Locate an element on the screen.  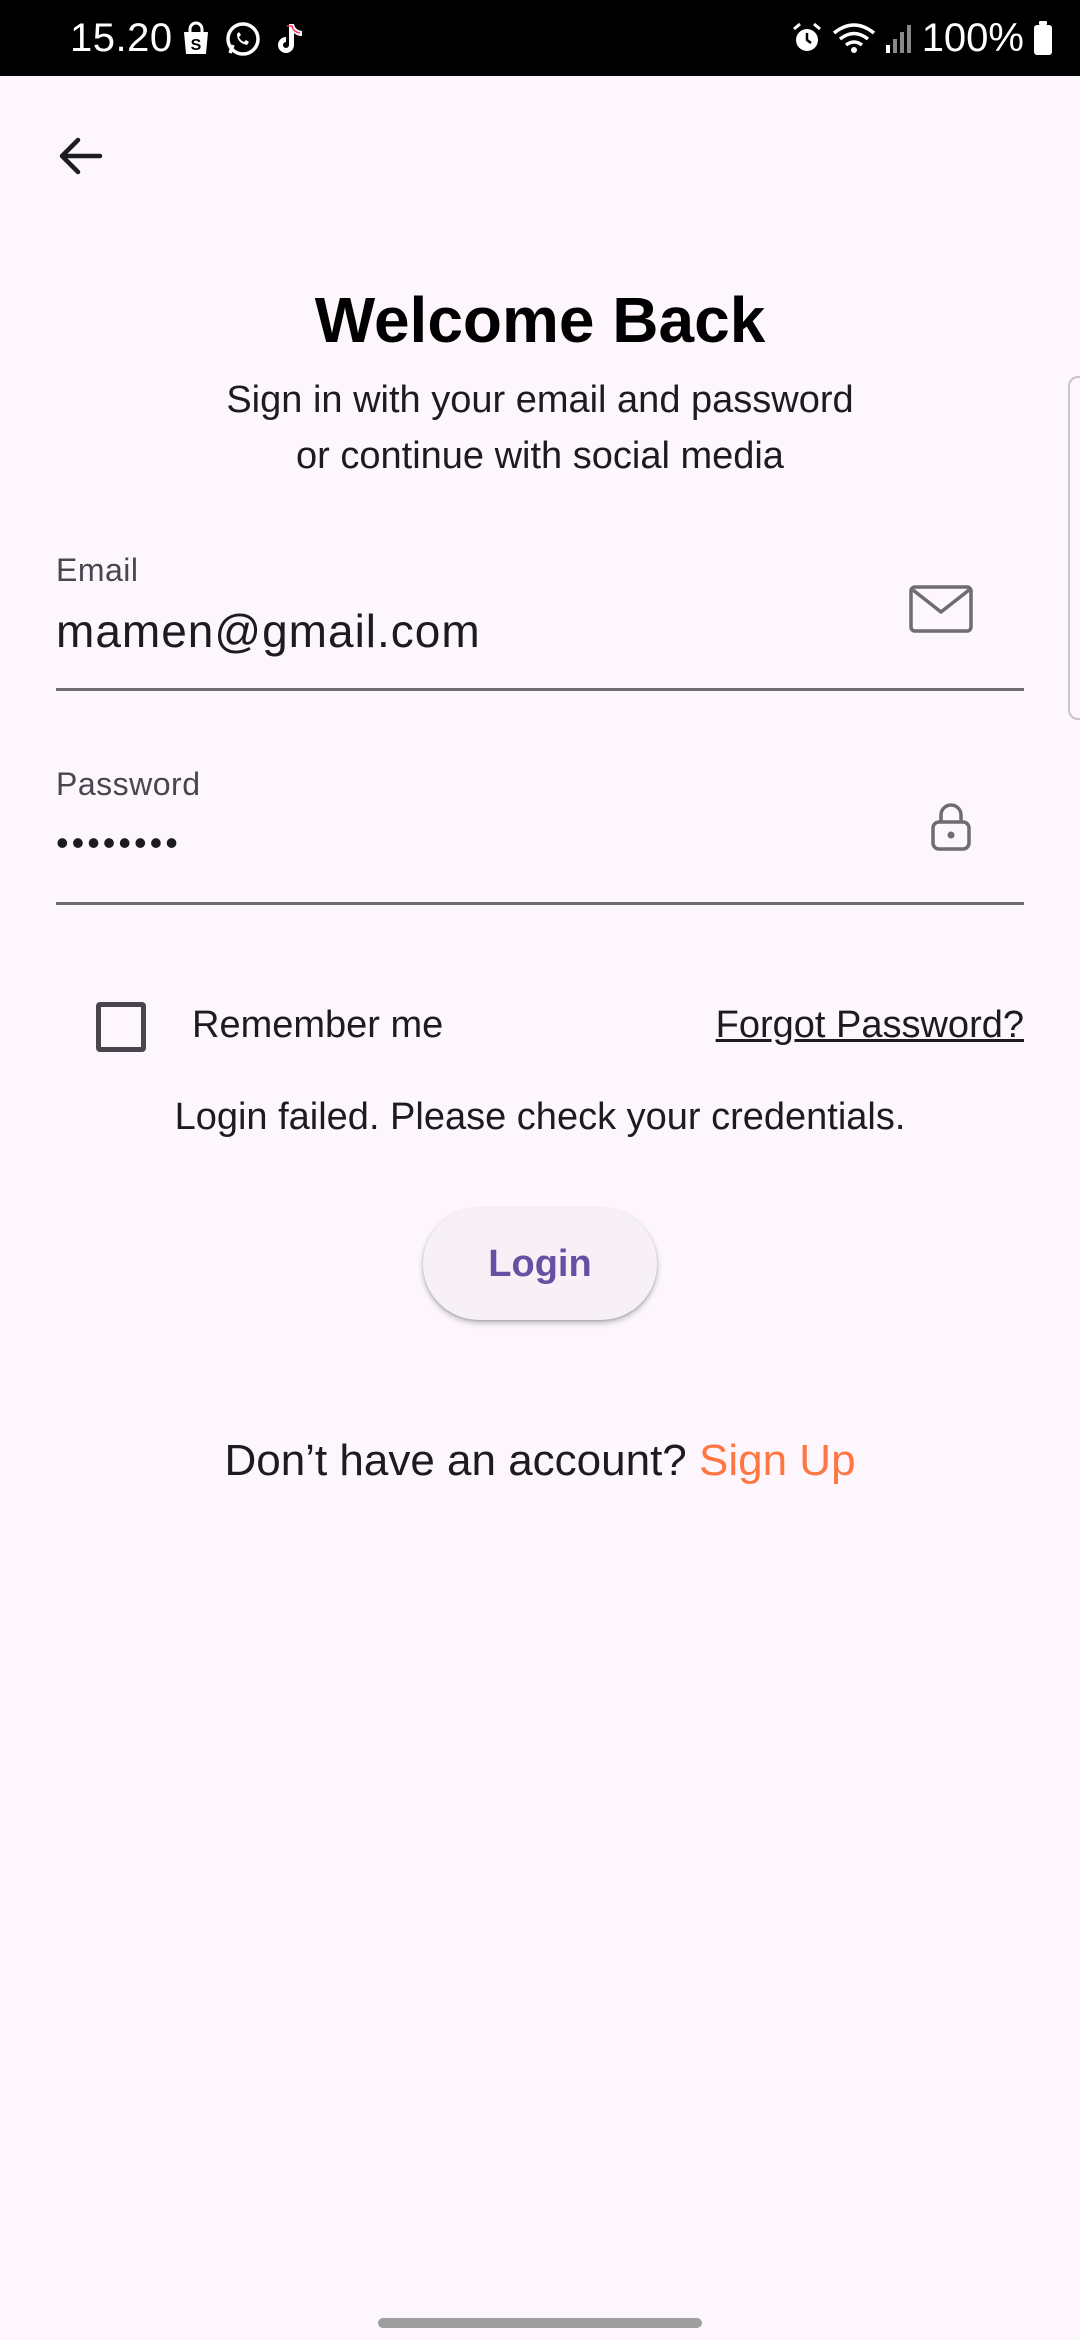
back-button is located at coordinates (80, 156).